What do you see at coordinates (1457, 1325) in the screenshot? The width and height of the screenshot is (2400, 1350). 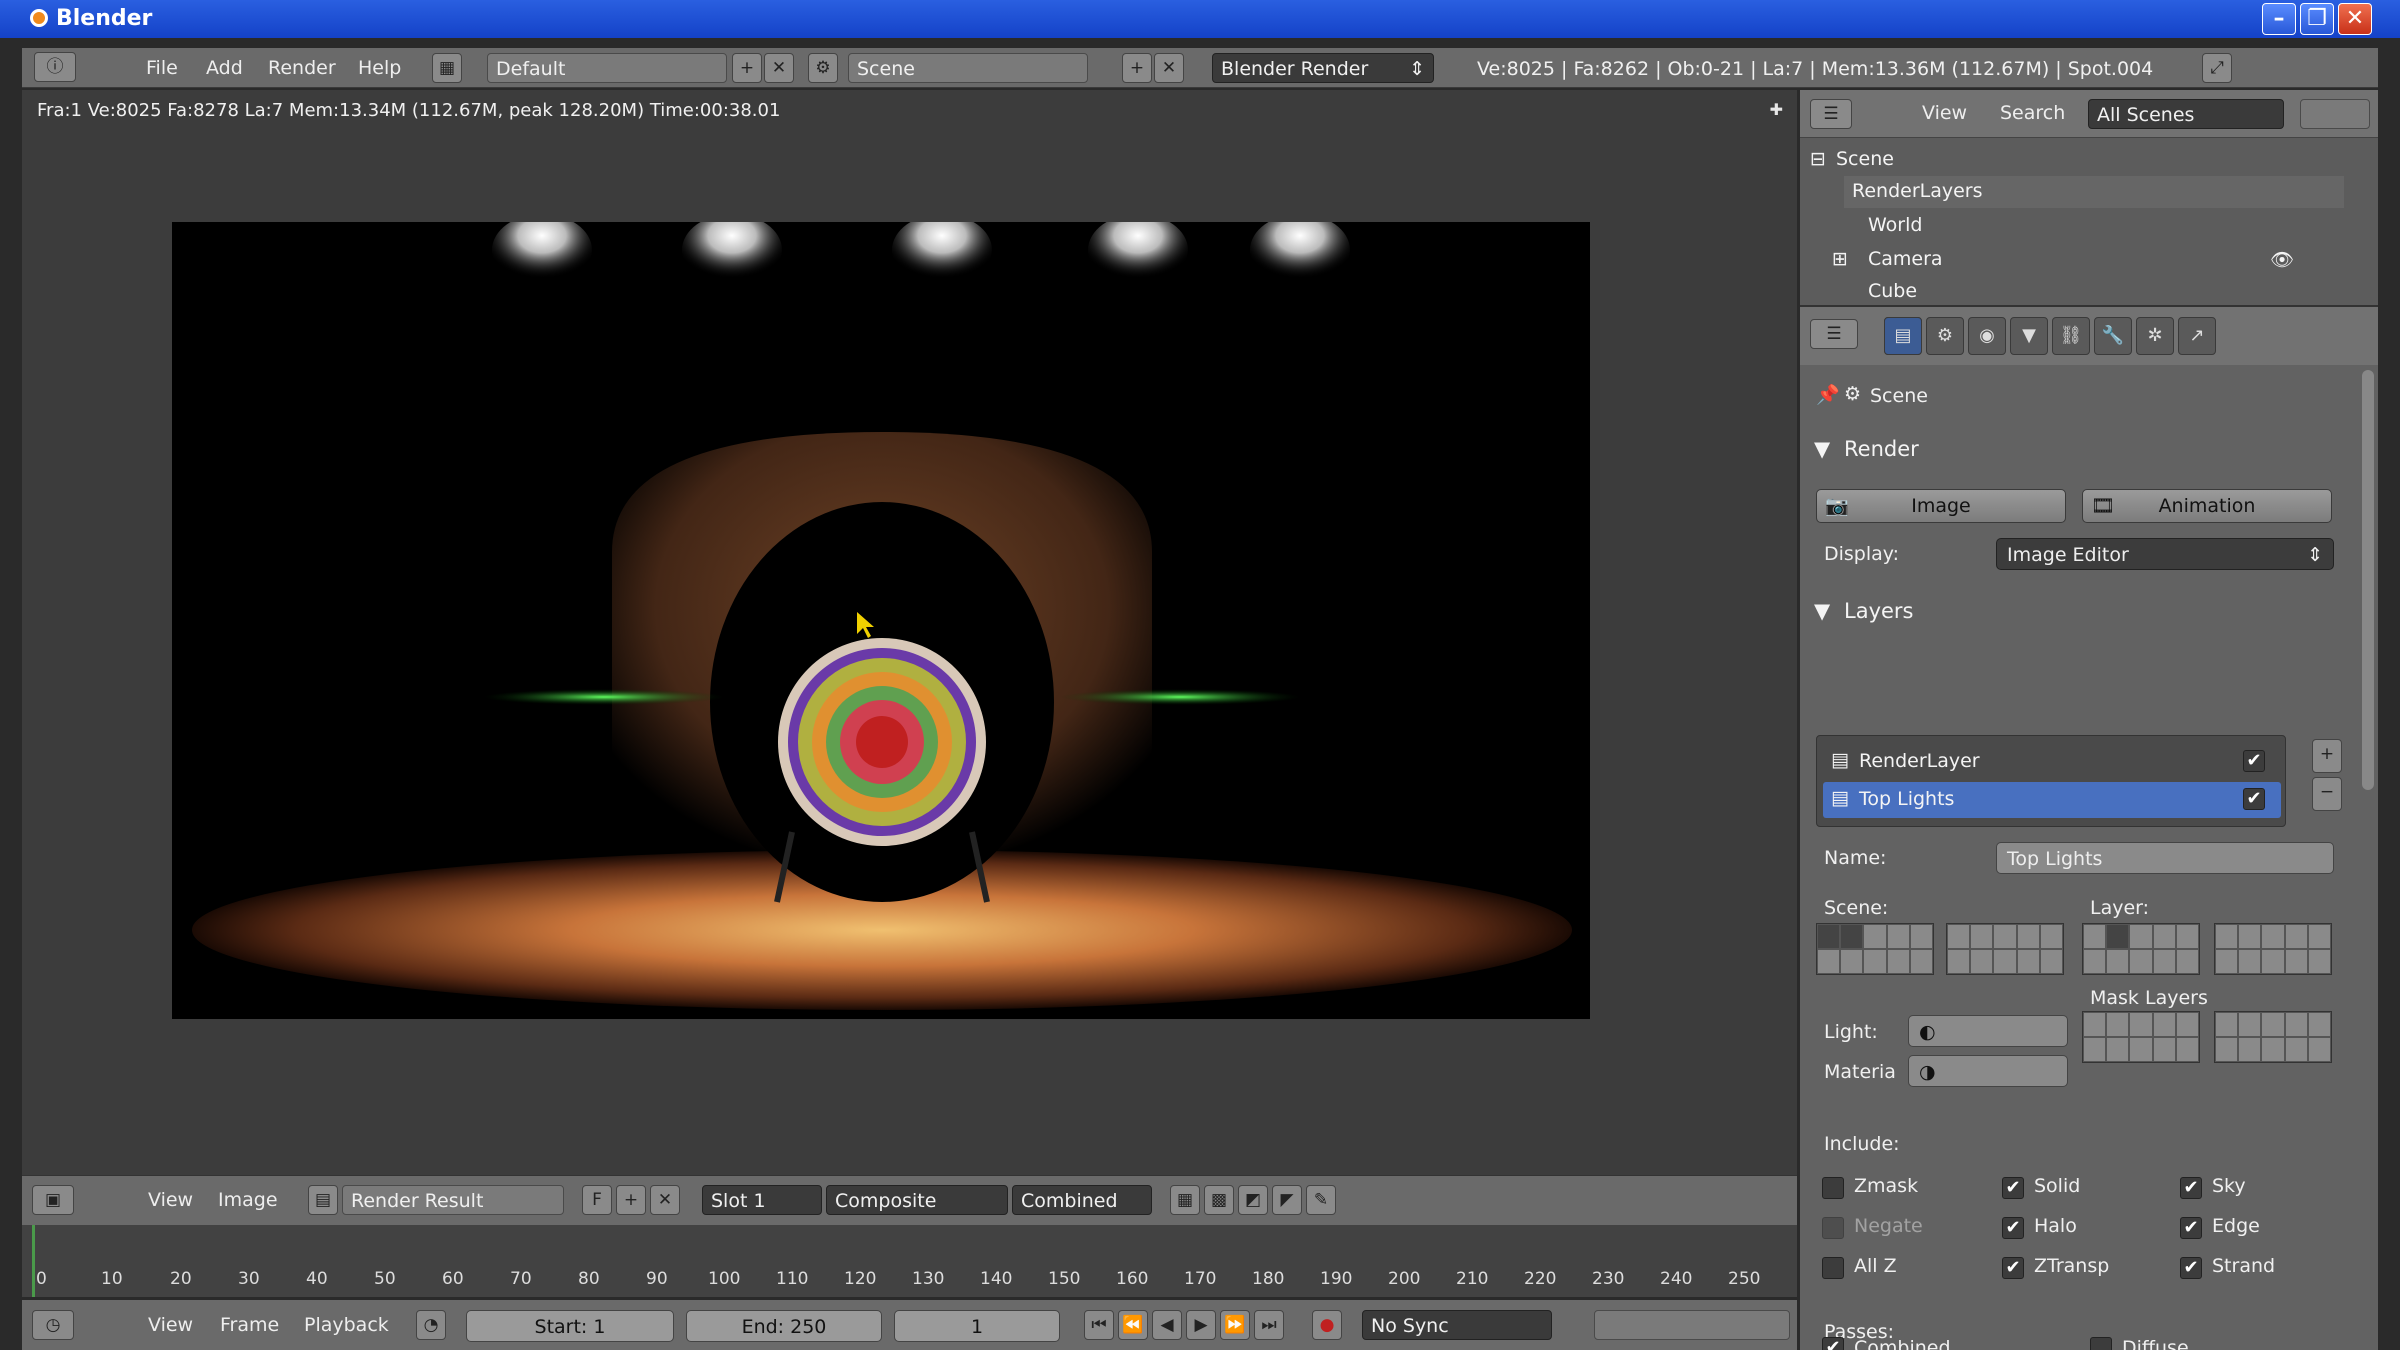 I see `sync-select: No Sync` at bounding box center [1457, 1325].